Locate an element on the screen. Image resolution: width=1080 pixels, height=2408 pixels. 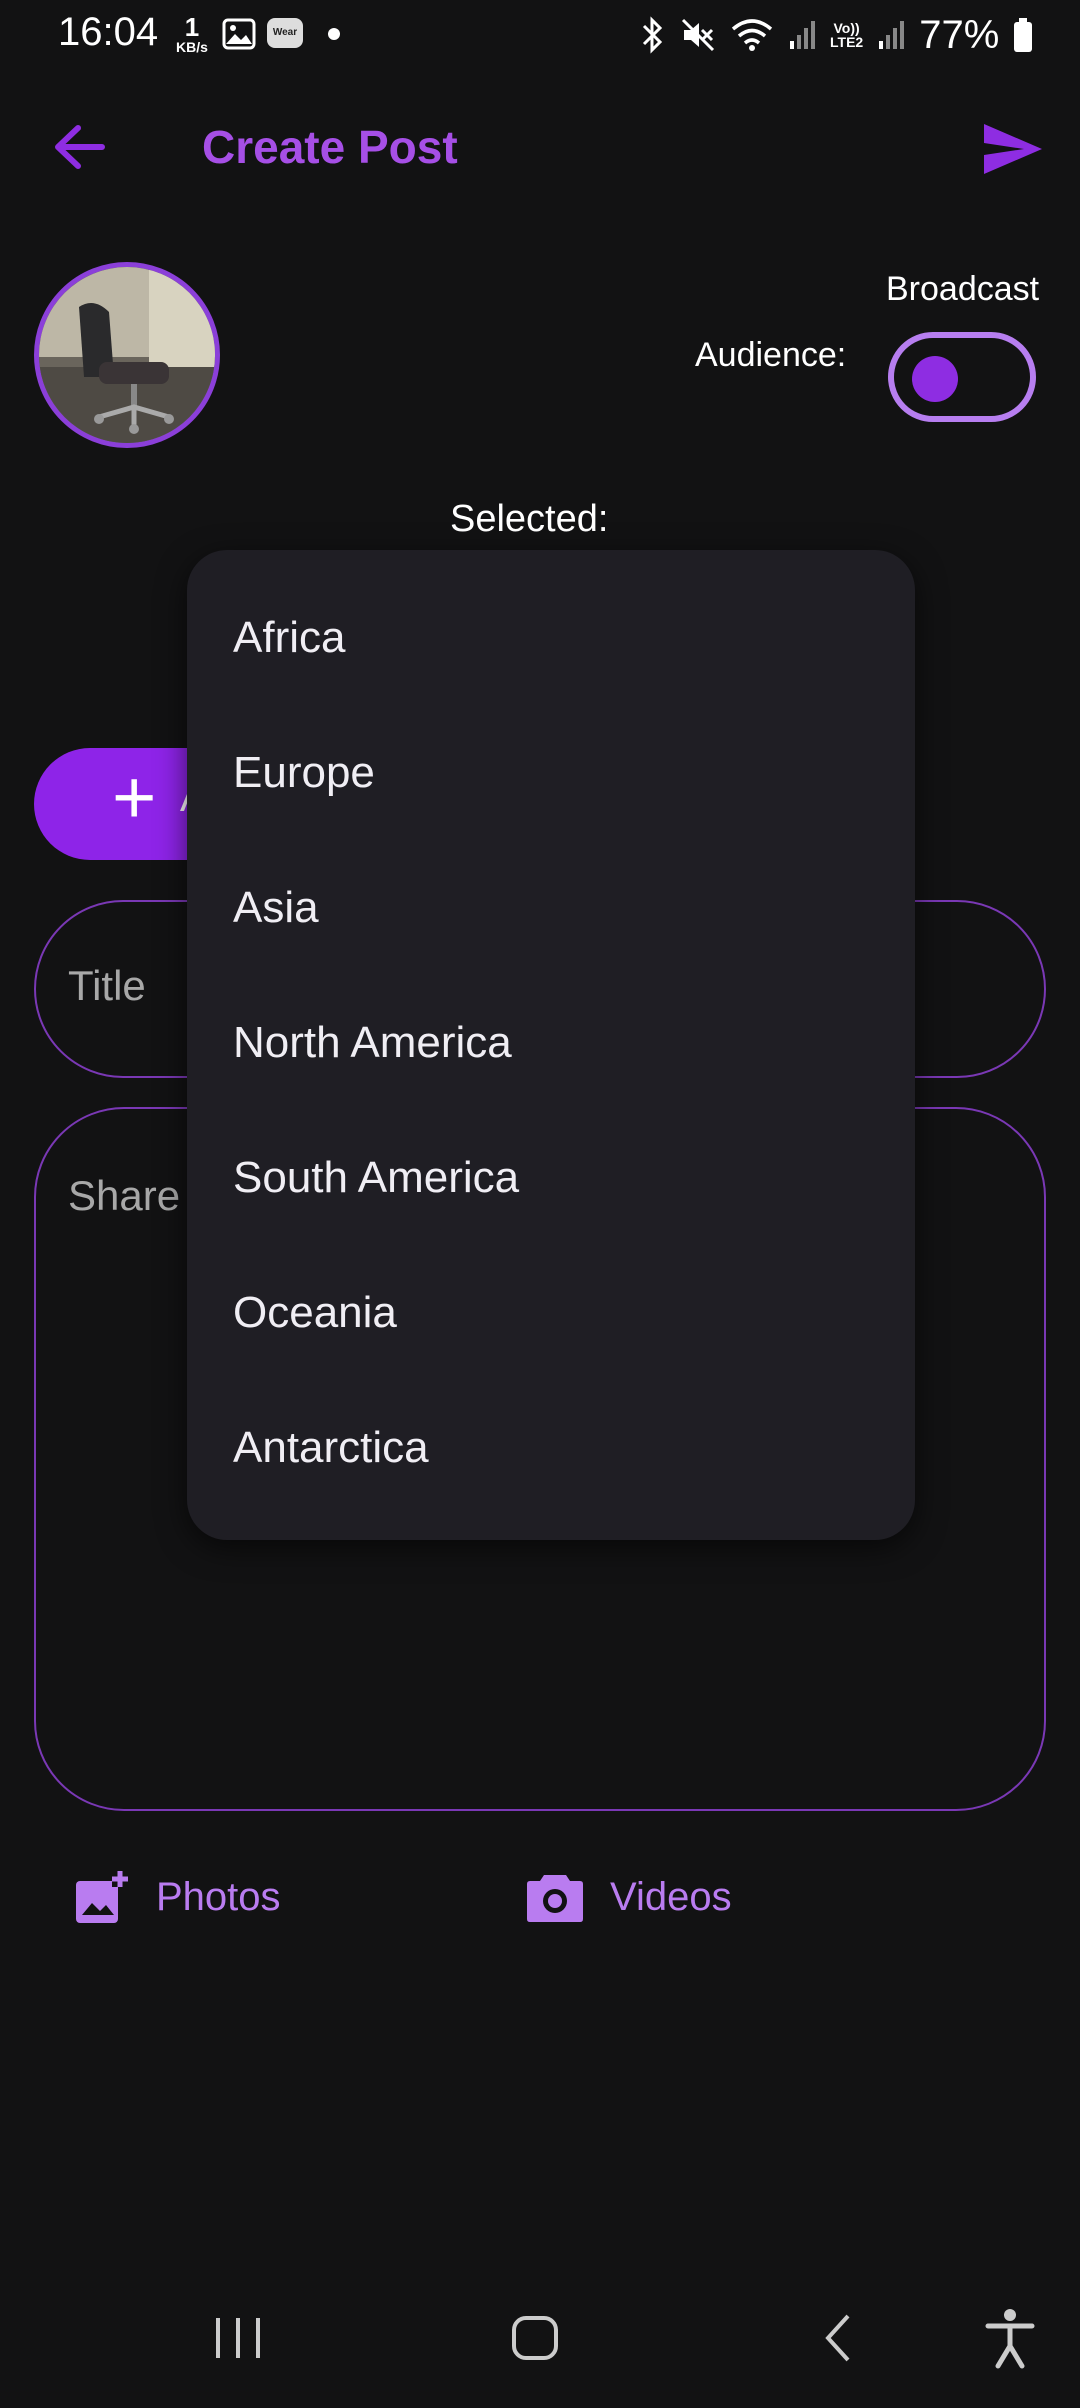
volte-lte-icon: Vo)) LTE2 is located at coordinates (846, 35).